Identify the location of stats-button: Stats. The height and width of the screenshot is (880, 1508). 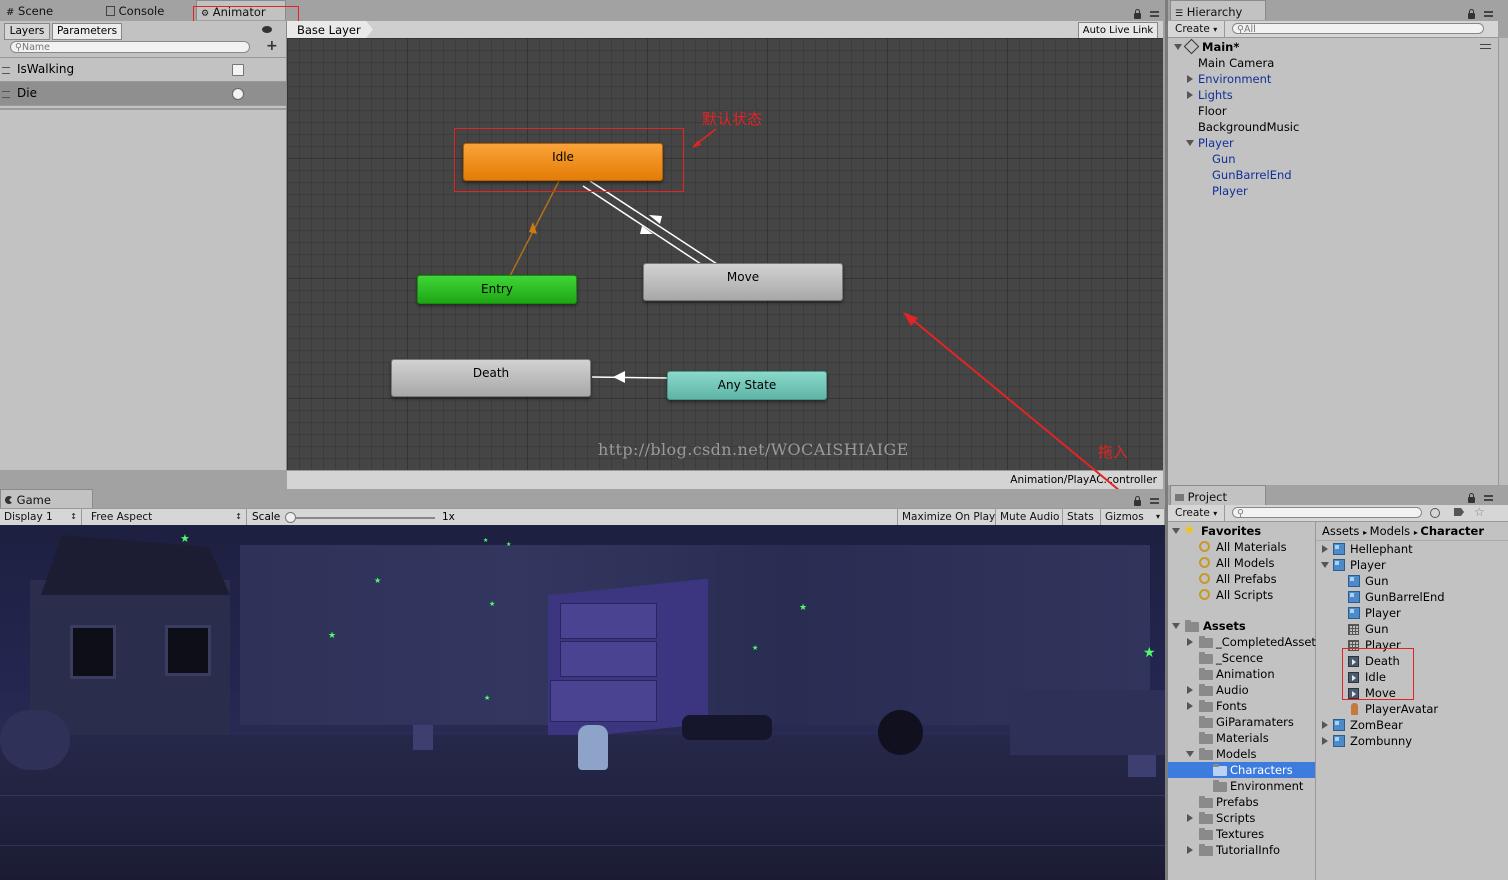
(1082, 517).